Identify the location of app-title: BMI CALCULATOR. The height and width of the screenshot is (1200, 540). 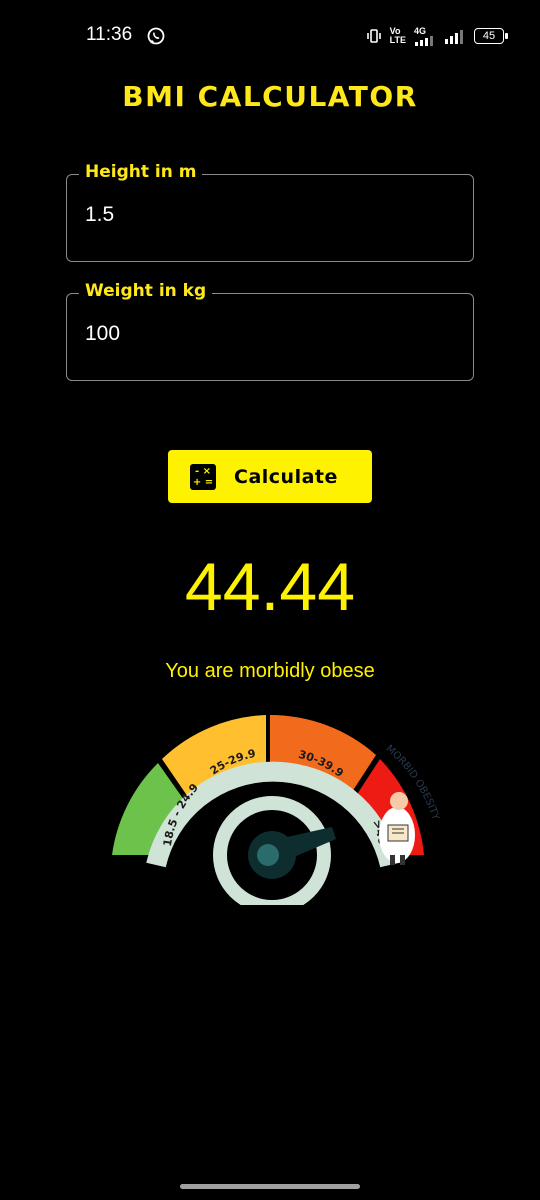
(270, 96).